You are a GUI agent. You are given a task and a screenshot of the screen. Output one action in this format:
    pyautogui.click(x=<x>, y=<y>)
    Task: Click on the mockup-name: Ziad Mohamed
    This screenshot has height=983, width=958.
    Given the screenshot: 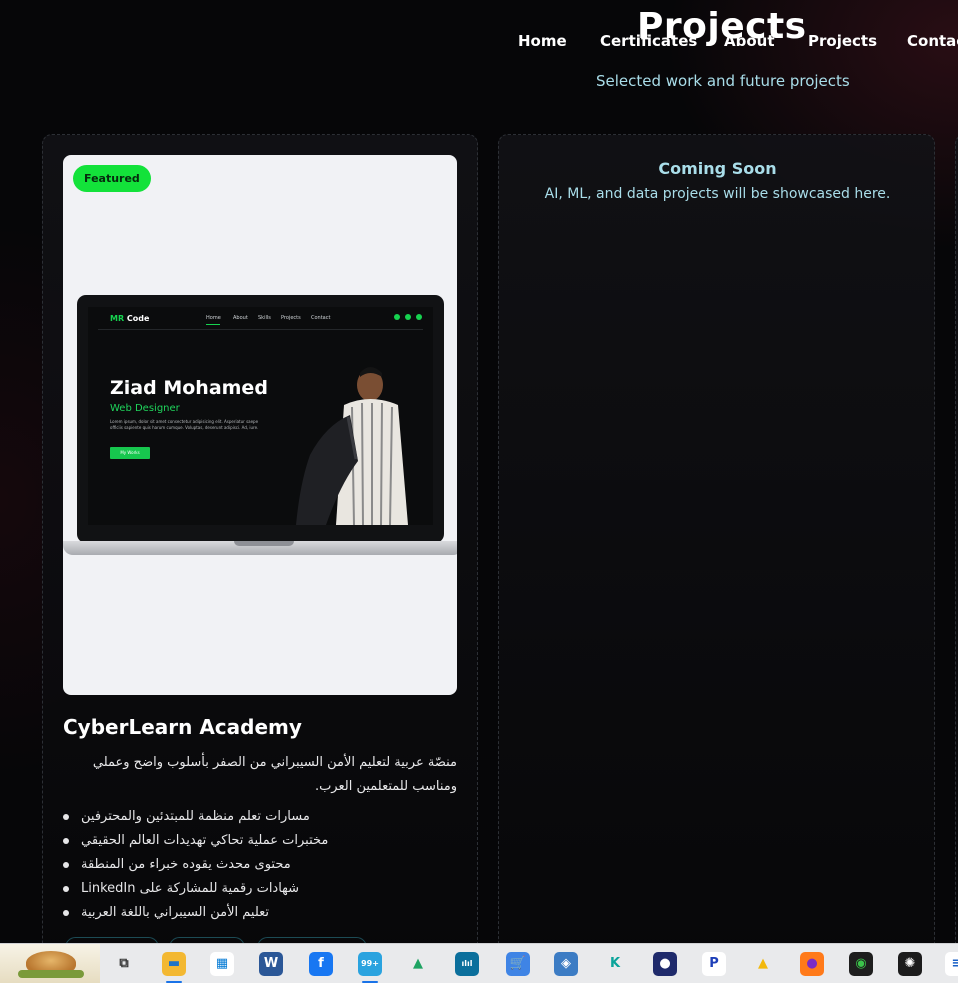 What is the action you would take?
    pyautogui.click(x=189, y=388)
    